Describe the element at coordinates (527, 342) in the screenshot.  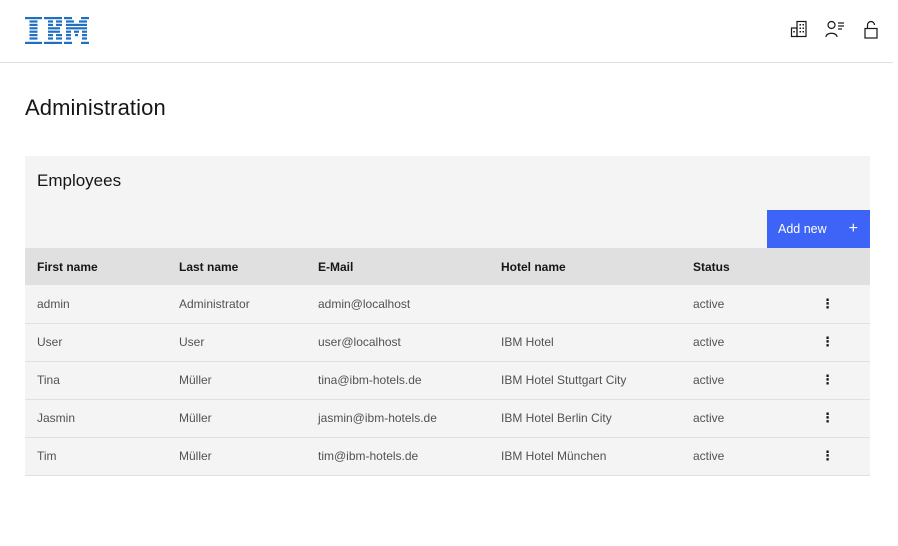
I see `cell-hotel-name: IBM Hotel` at that location.